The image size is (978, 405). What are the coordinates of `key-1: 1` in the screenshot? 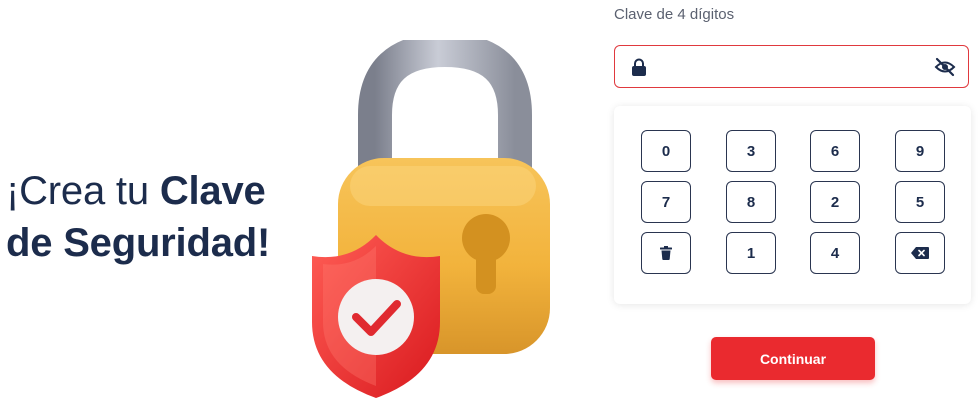 It's located at (751, 253).